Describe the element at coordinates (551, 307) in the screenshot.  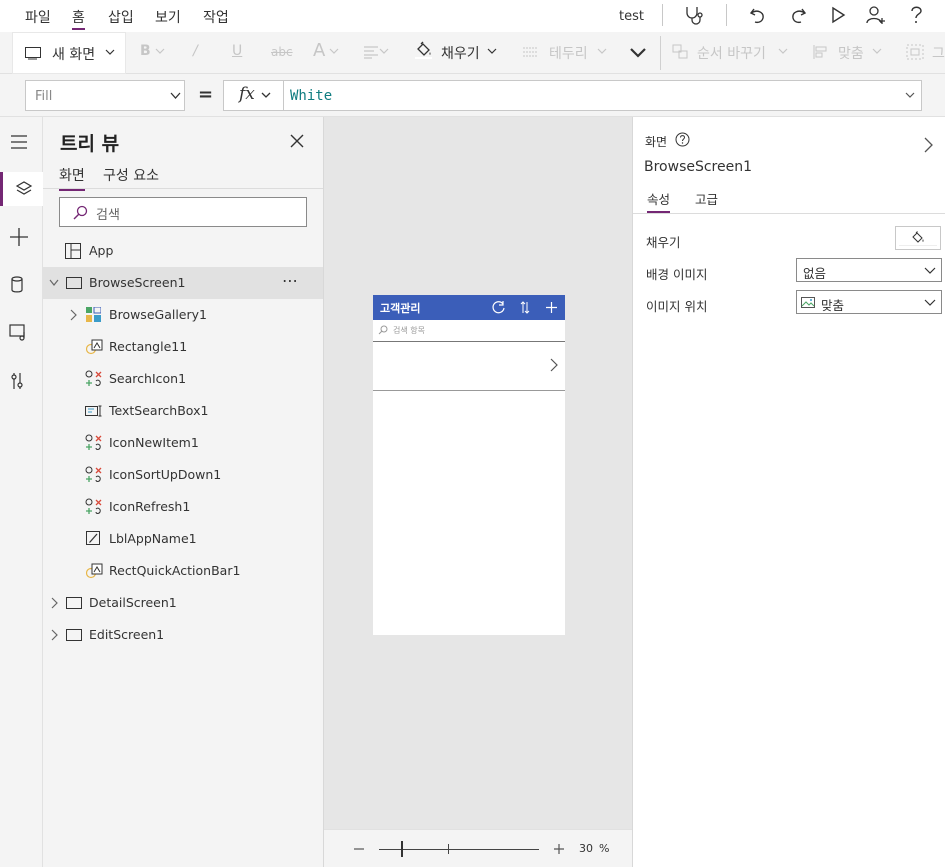
I see `add-icon` at that location.